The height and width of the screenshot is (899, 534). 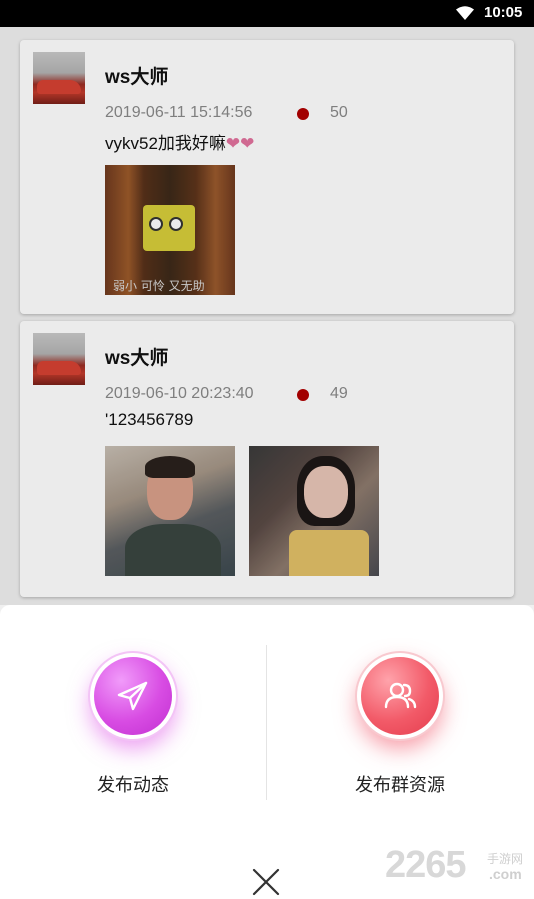 I want to click on publish-resource-circle-fill, so click(x=400, y=696).